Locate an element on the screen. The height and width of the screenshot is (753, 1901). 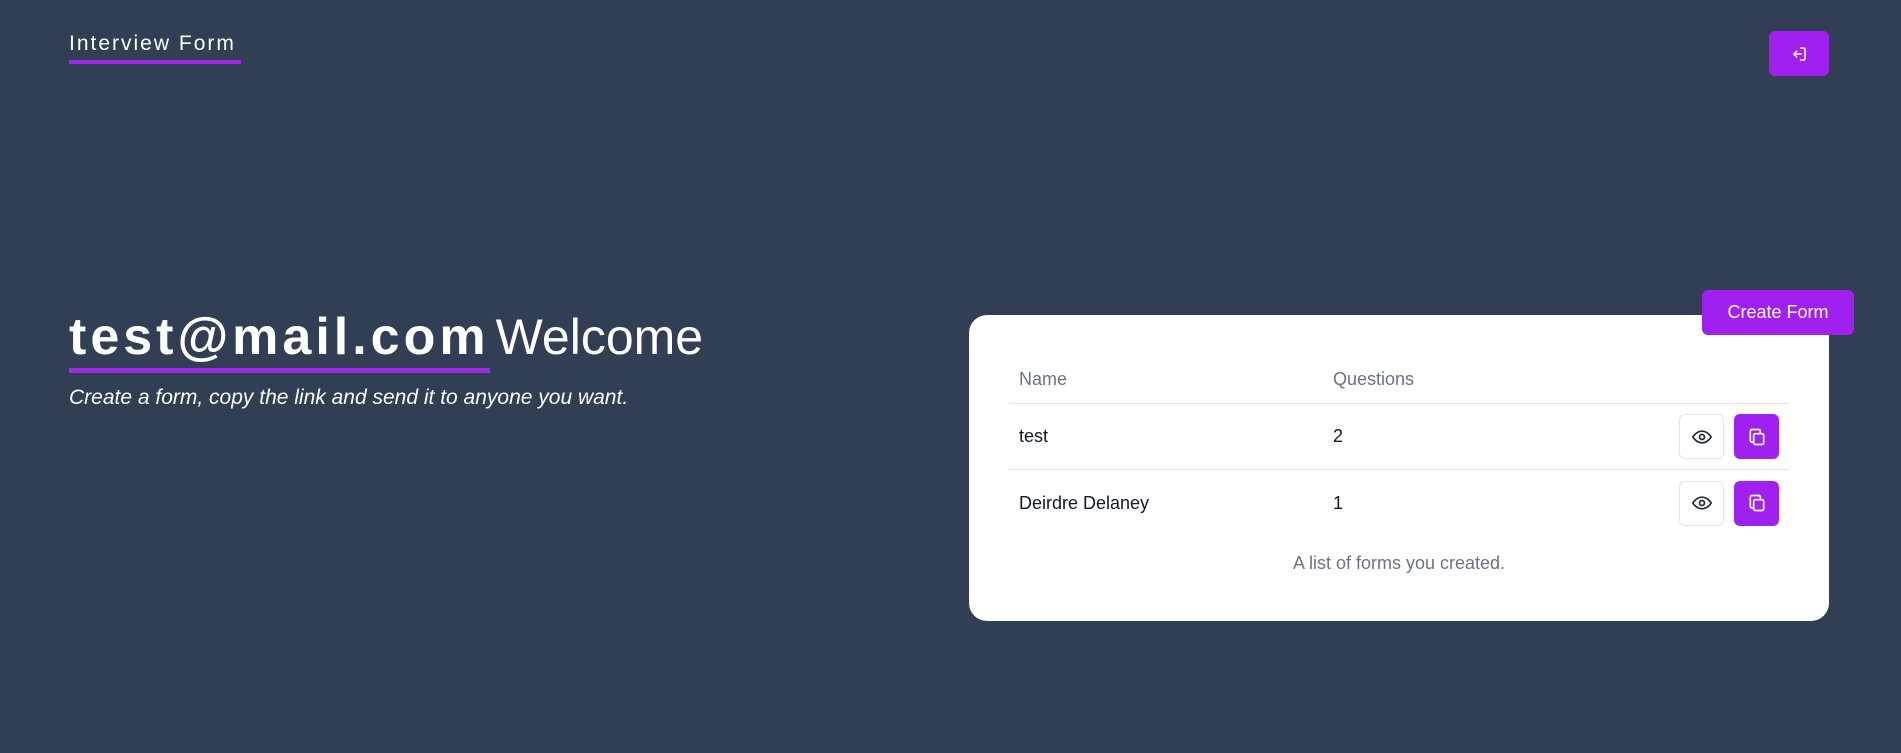
logout-icon is located at coordinates (1799, 53).